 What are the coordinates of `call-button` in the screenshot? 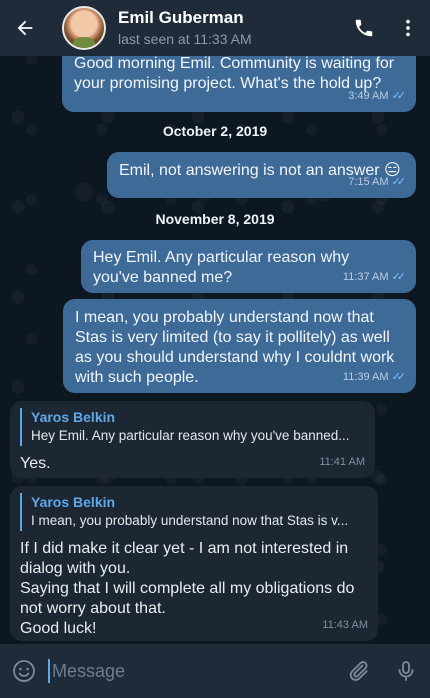 It's located at (364, 28).